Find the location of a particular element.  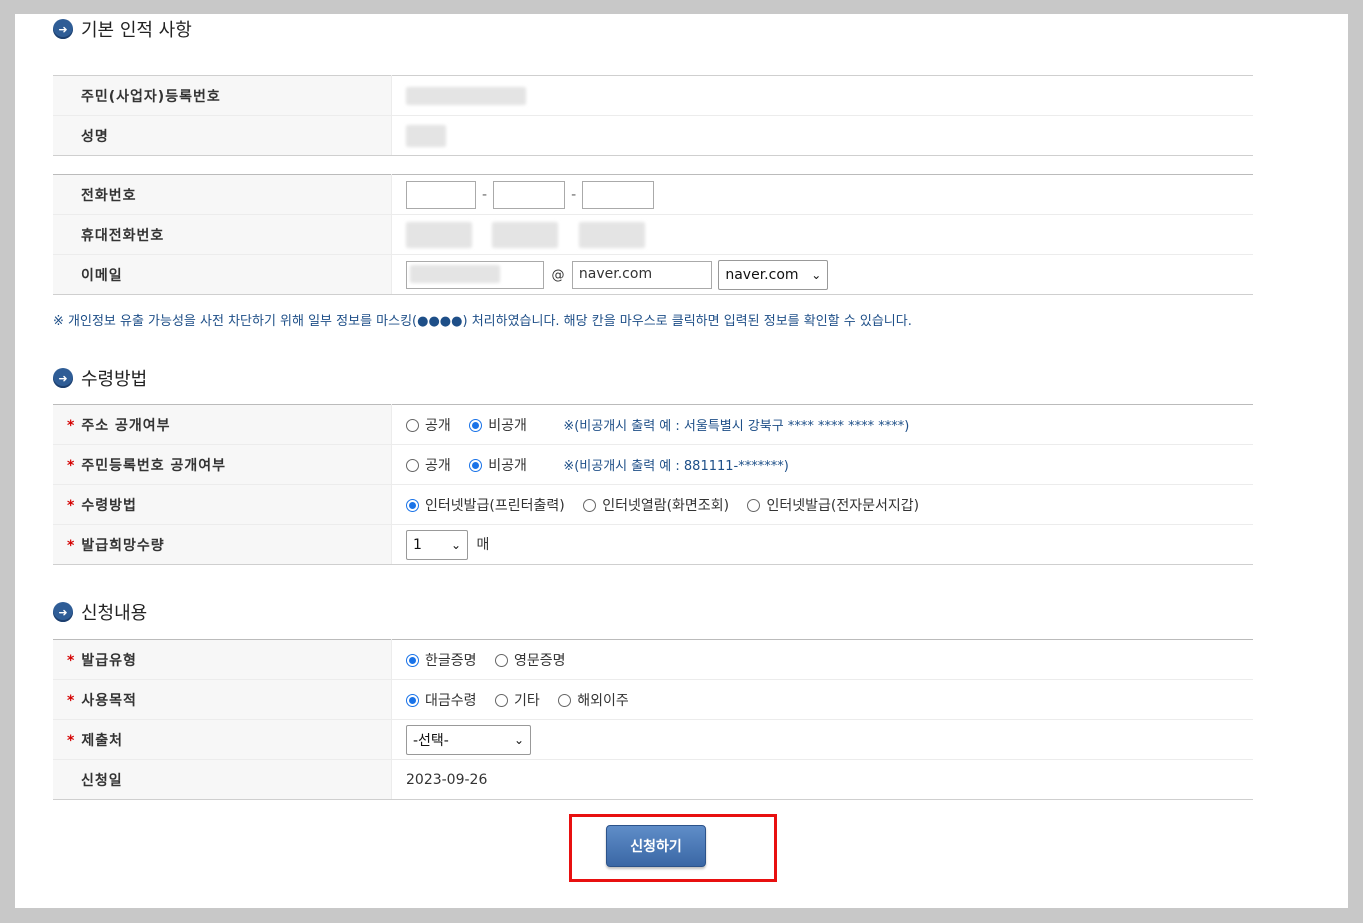

radio-label: 대금수령 is located at coordinates (451, 700).